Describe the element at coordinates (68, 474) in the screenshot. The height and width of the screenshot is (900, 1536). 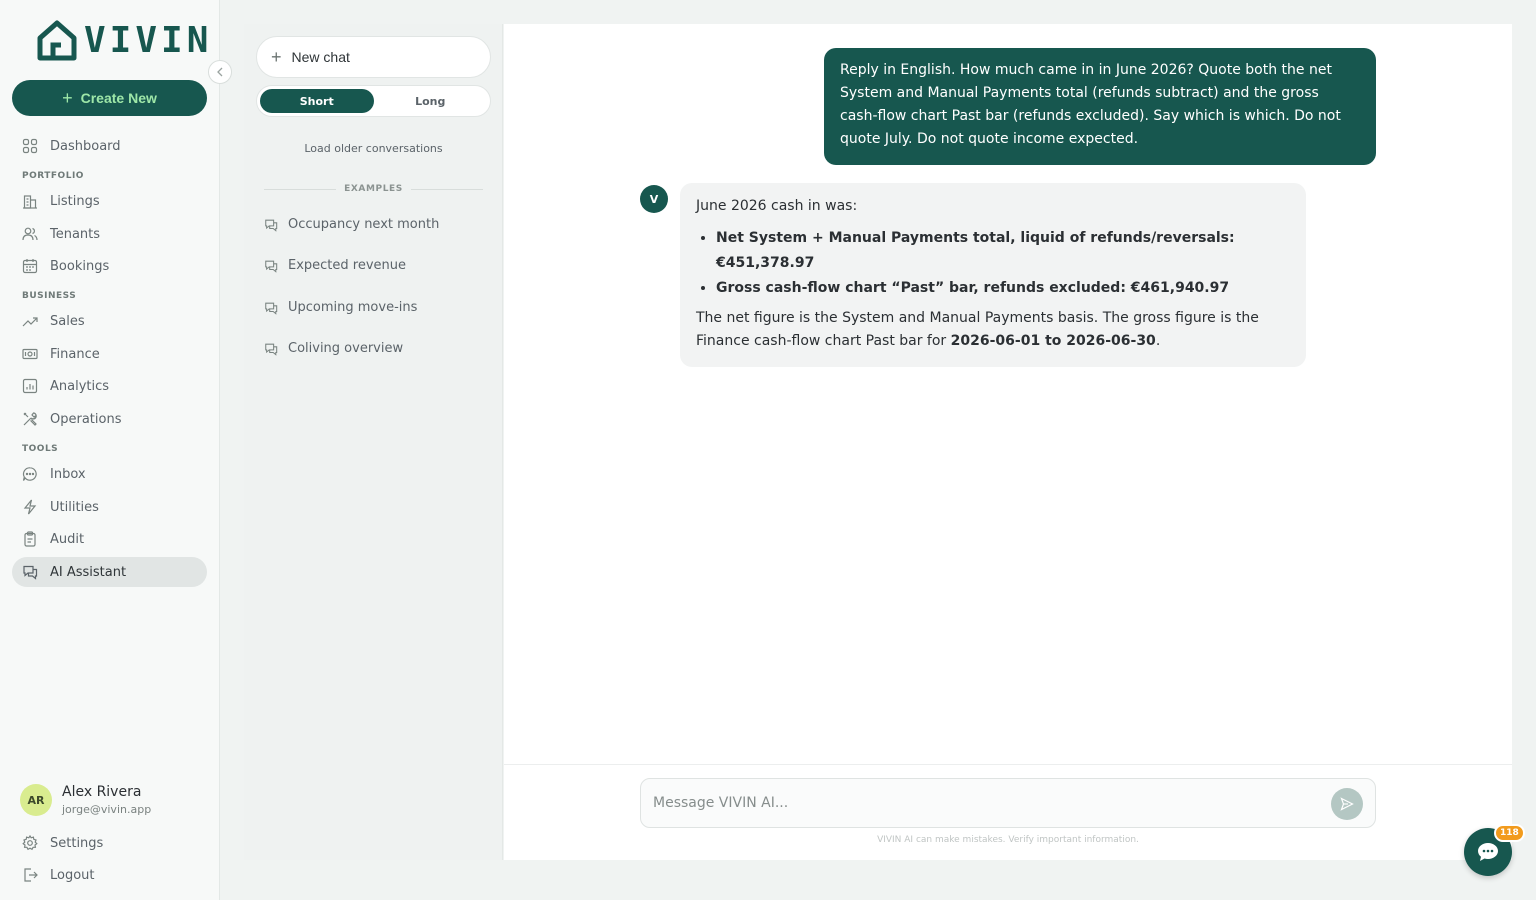
I see `sidebar-item-label: Inbox` at that location.